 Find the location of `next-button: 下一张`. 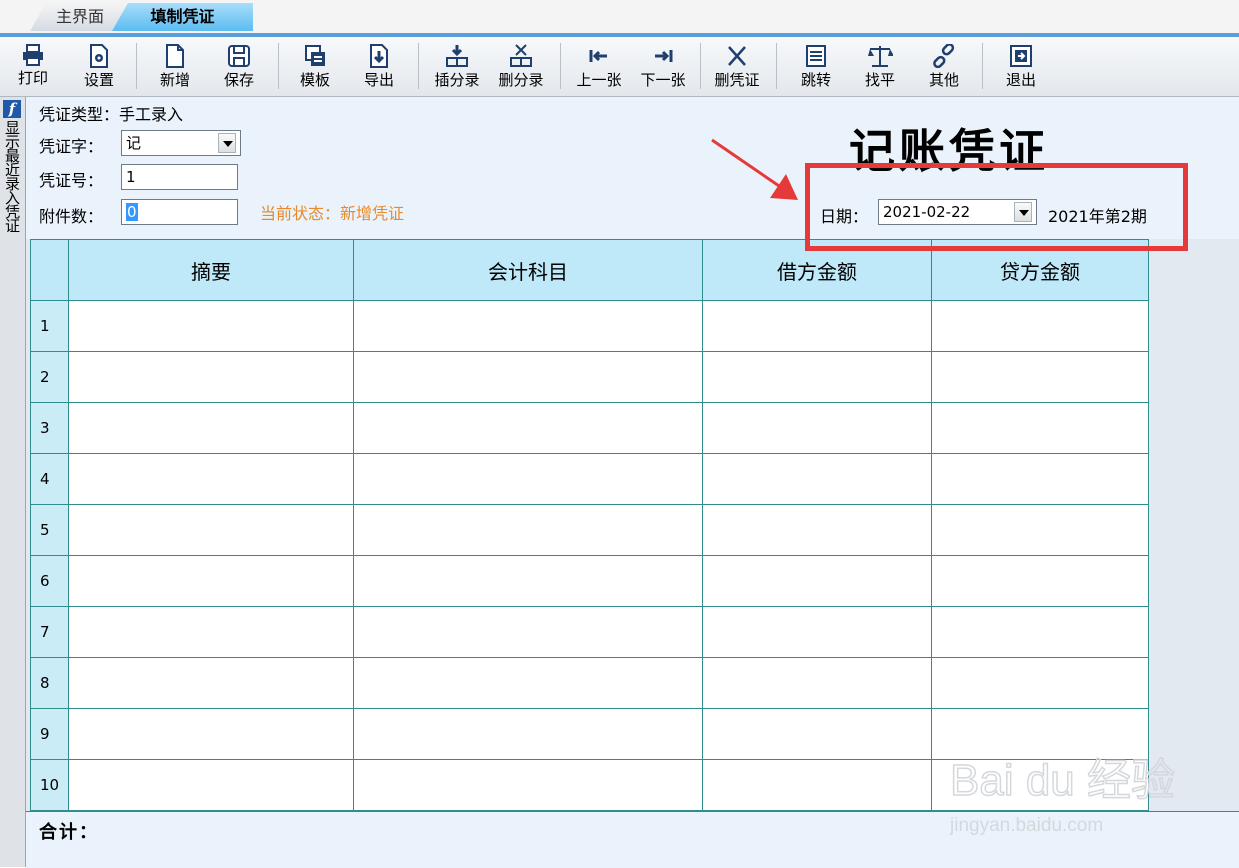

next-button: 下一张 is located at coordinates (663, 68).